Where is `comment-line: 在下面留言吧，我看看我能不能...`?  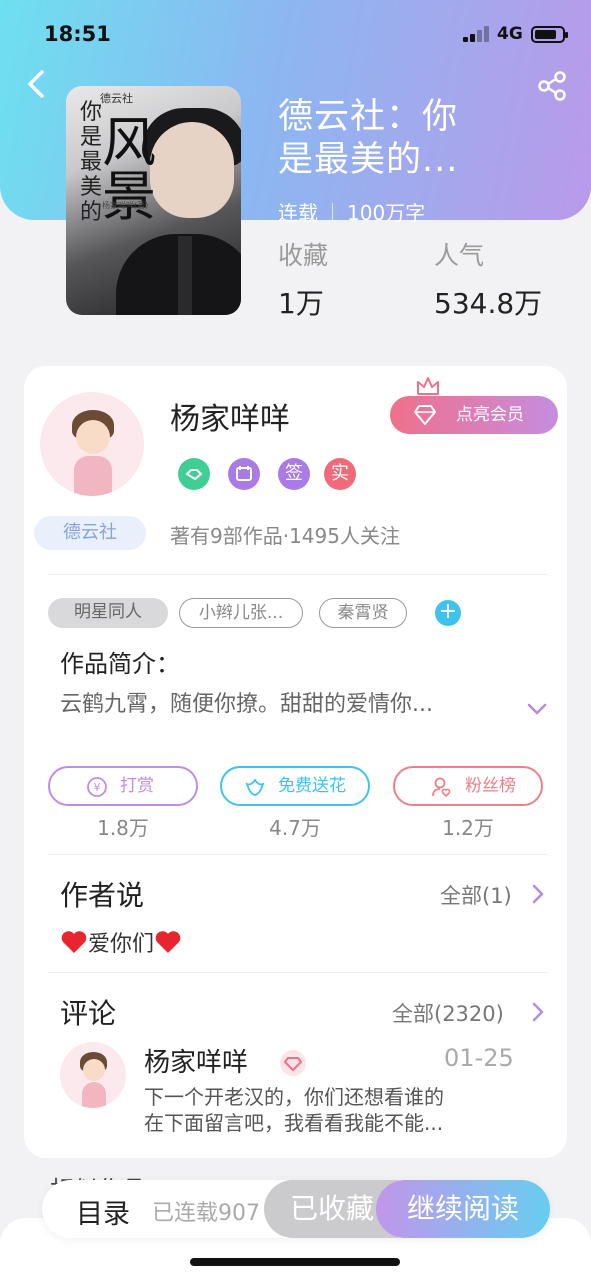
comment-line: 在下面留言吧，我看看我能不能... is located at coordinates (294, 1123).